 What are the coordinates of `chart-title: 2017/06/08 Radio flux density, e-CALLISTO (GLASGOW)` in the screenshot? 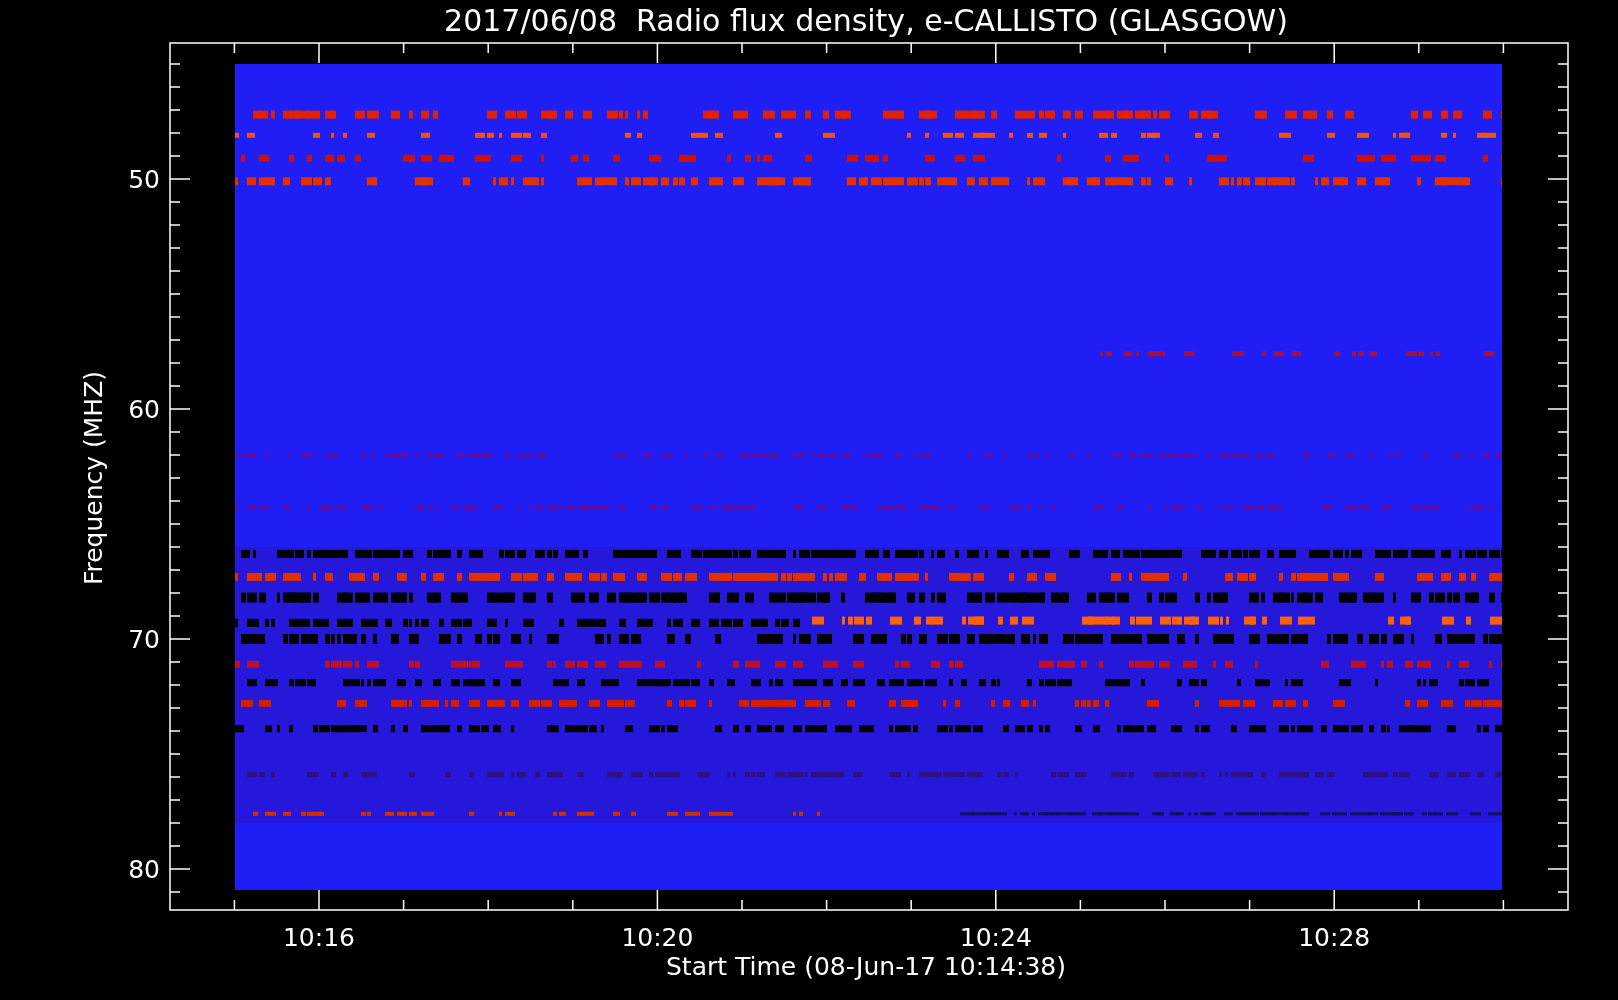 It's located at (866, 20).